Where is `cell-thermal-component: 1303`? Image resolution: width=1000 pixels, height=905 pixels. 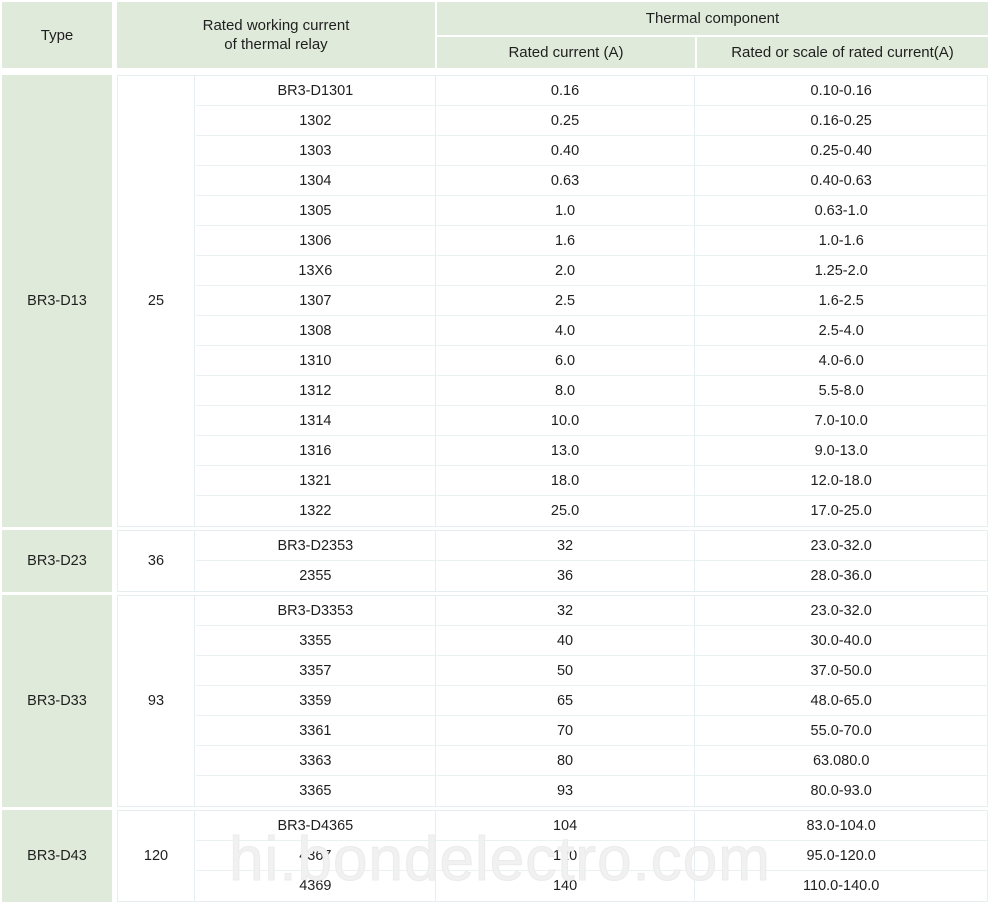
cell-thermal-component: 1303 is located at coordinates (316, 150).